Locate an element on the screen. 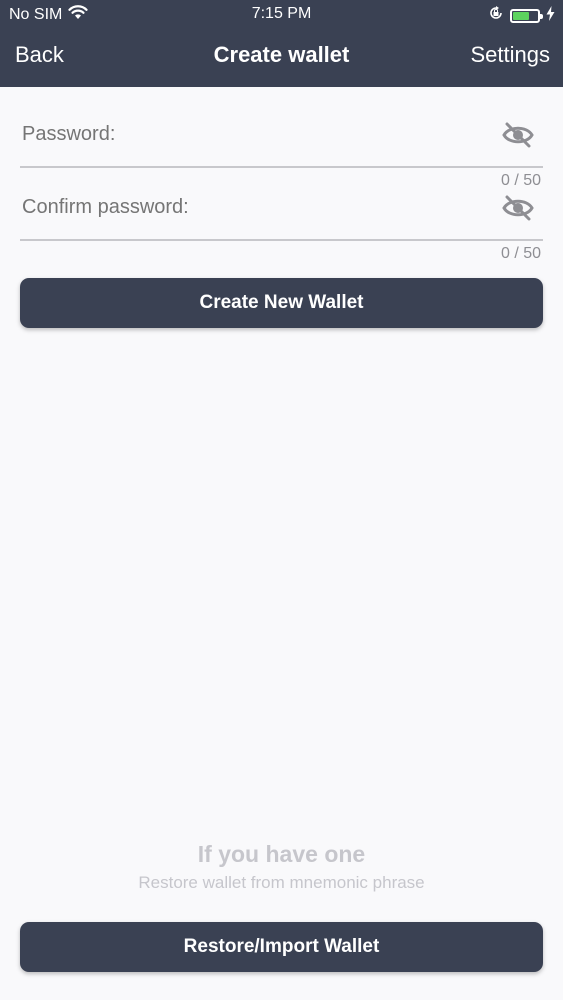  confirm-password-field: 0 / 50 is located at coordinates (281, 227).